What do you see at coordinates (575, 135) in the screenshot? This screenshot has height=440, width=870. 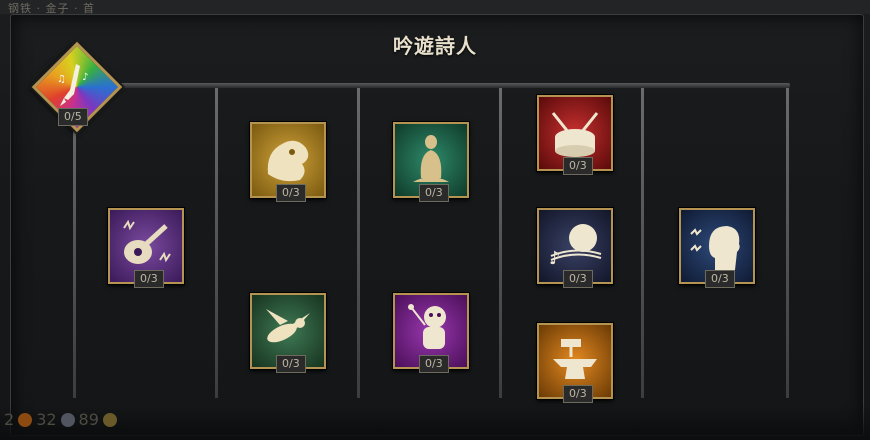 I see `skill-war-drum: 0/3` at bounding box center [575, 135].